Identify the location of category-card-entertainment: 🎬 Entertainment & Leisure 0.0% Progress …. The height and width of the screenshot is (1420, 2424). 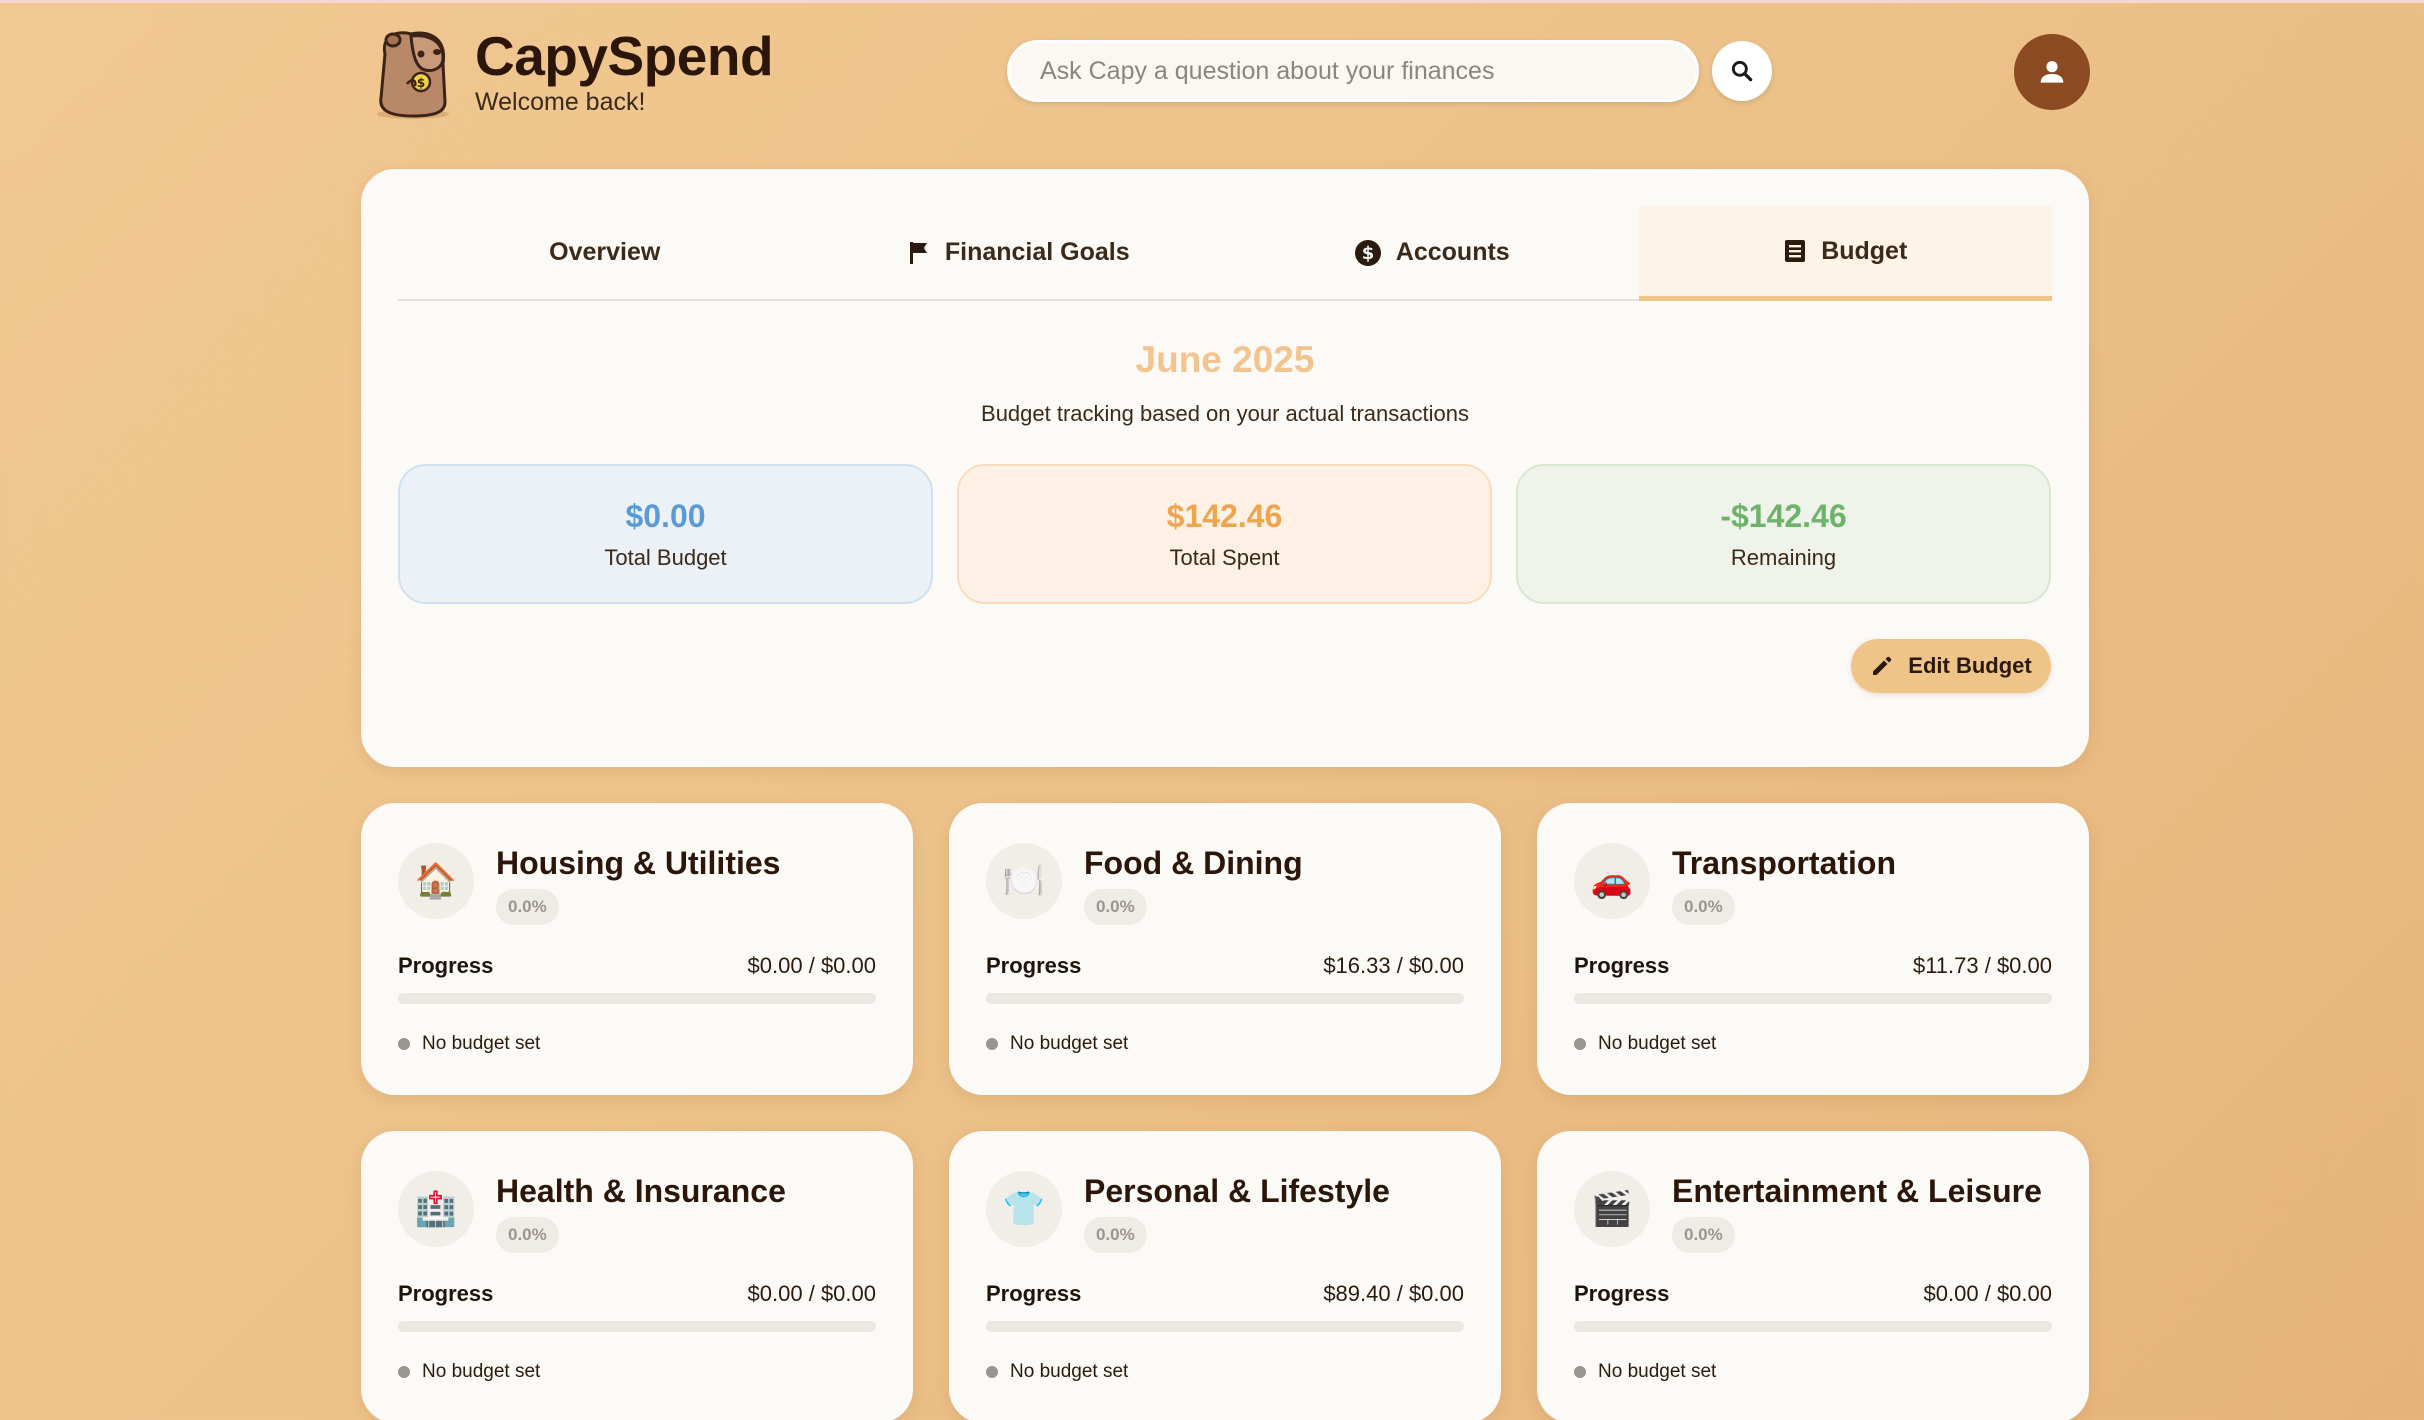
(1813, 1275).